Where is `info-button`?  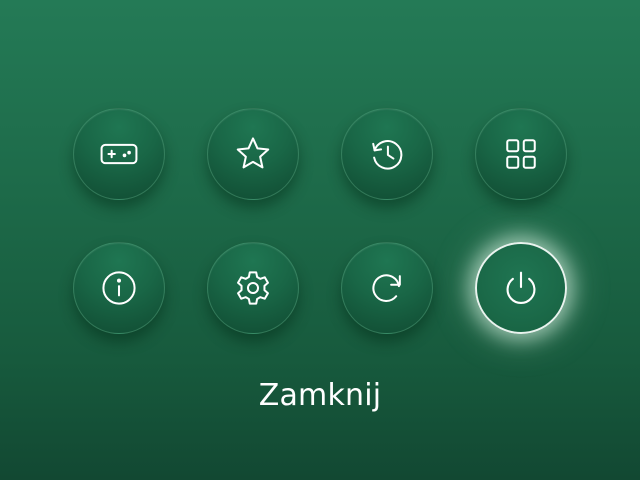
info-button is located at coordinates (119, 288).